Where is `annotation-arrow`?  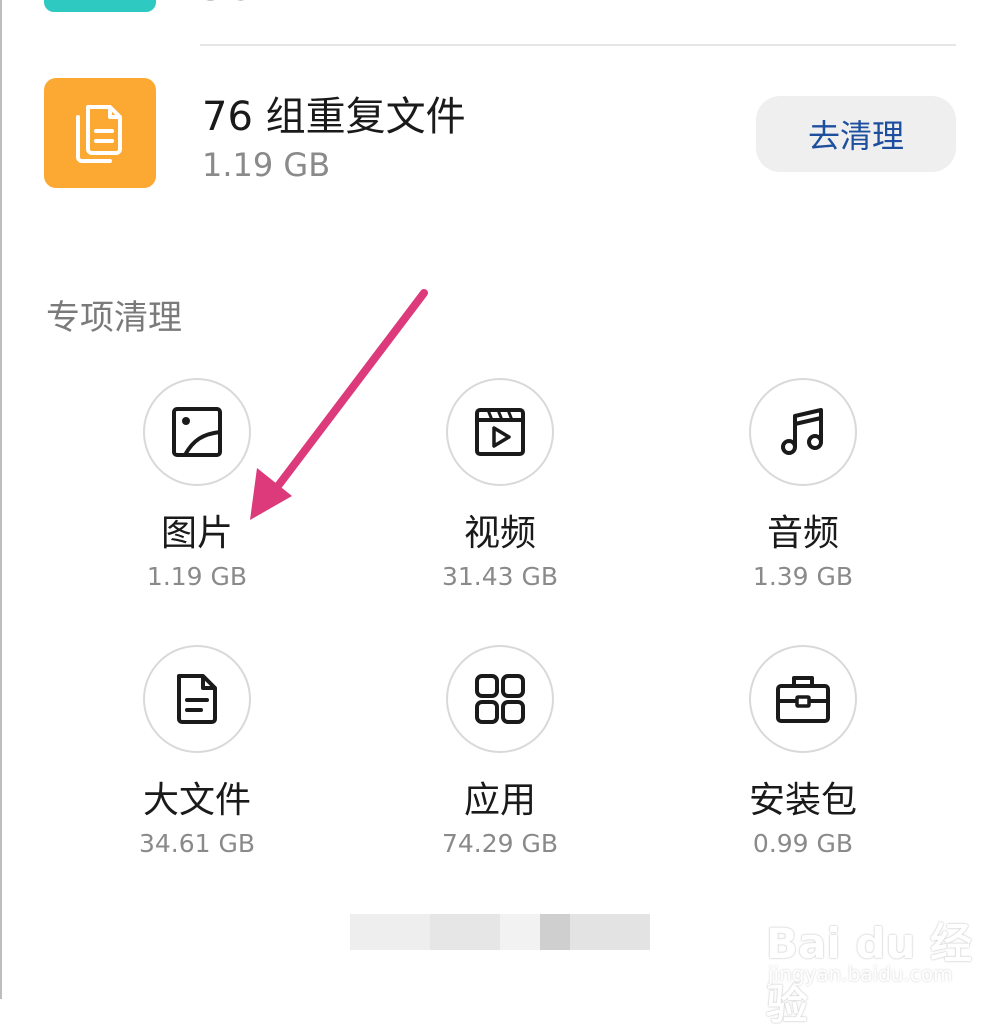
annotation-arrow is located at coordinates (339, 404).